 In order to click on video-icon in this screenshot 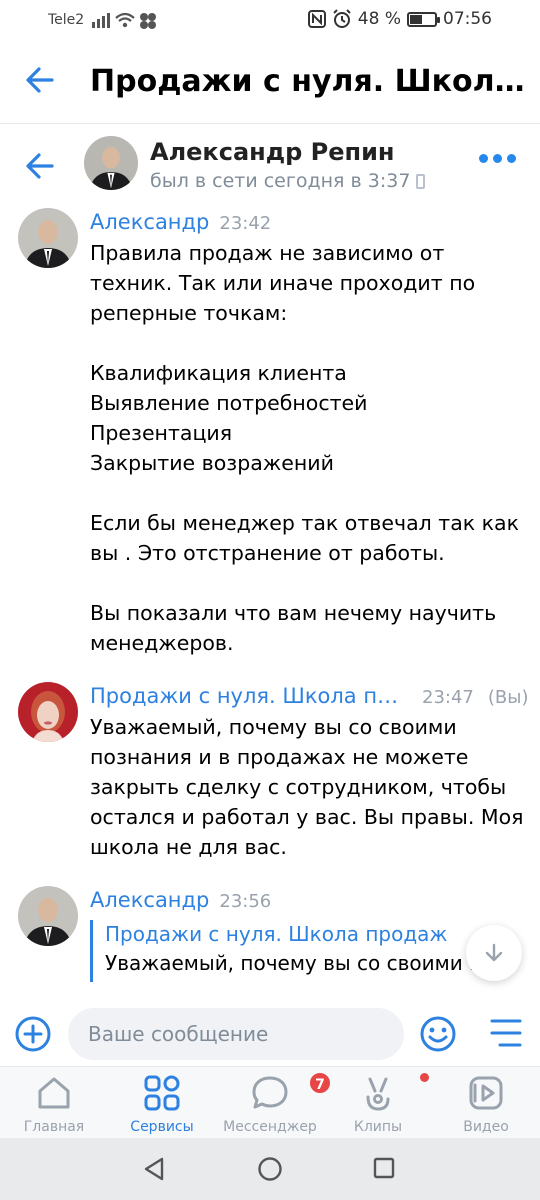, I will do `click(486, 1093)`.